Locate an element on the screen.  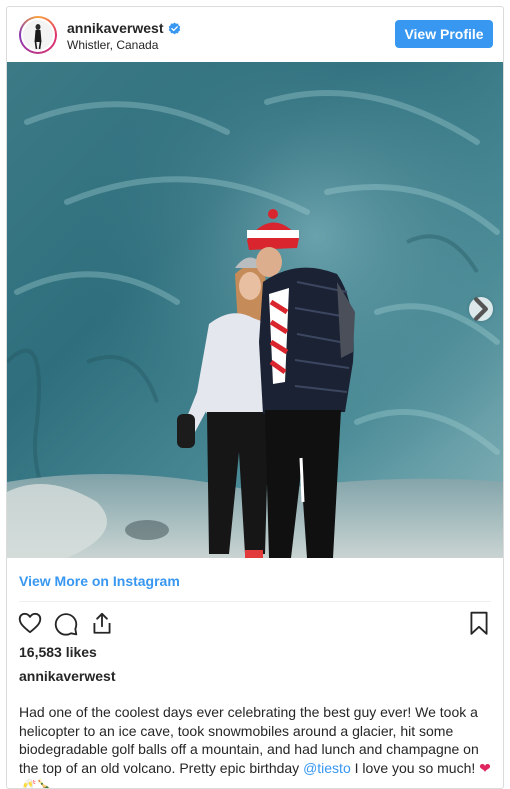
heart-icon is located at coordinates (30, 623).